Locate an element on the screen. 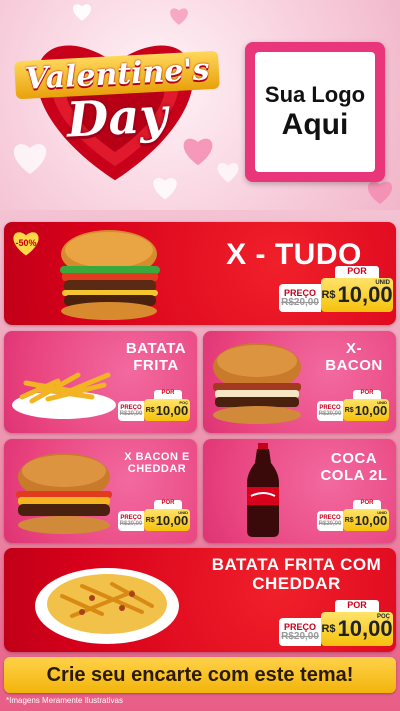  product-name: BATATA FRITA COM CHEDDAR is located at coordinates (296, 574).